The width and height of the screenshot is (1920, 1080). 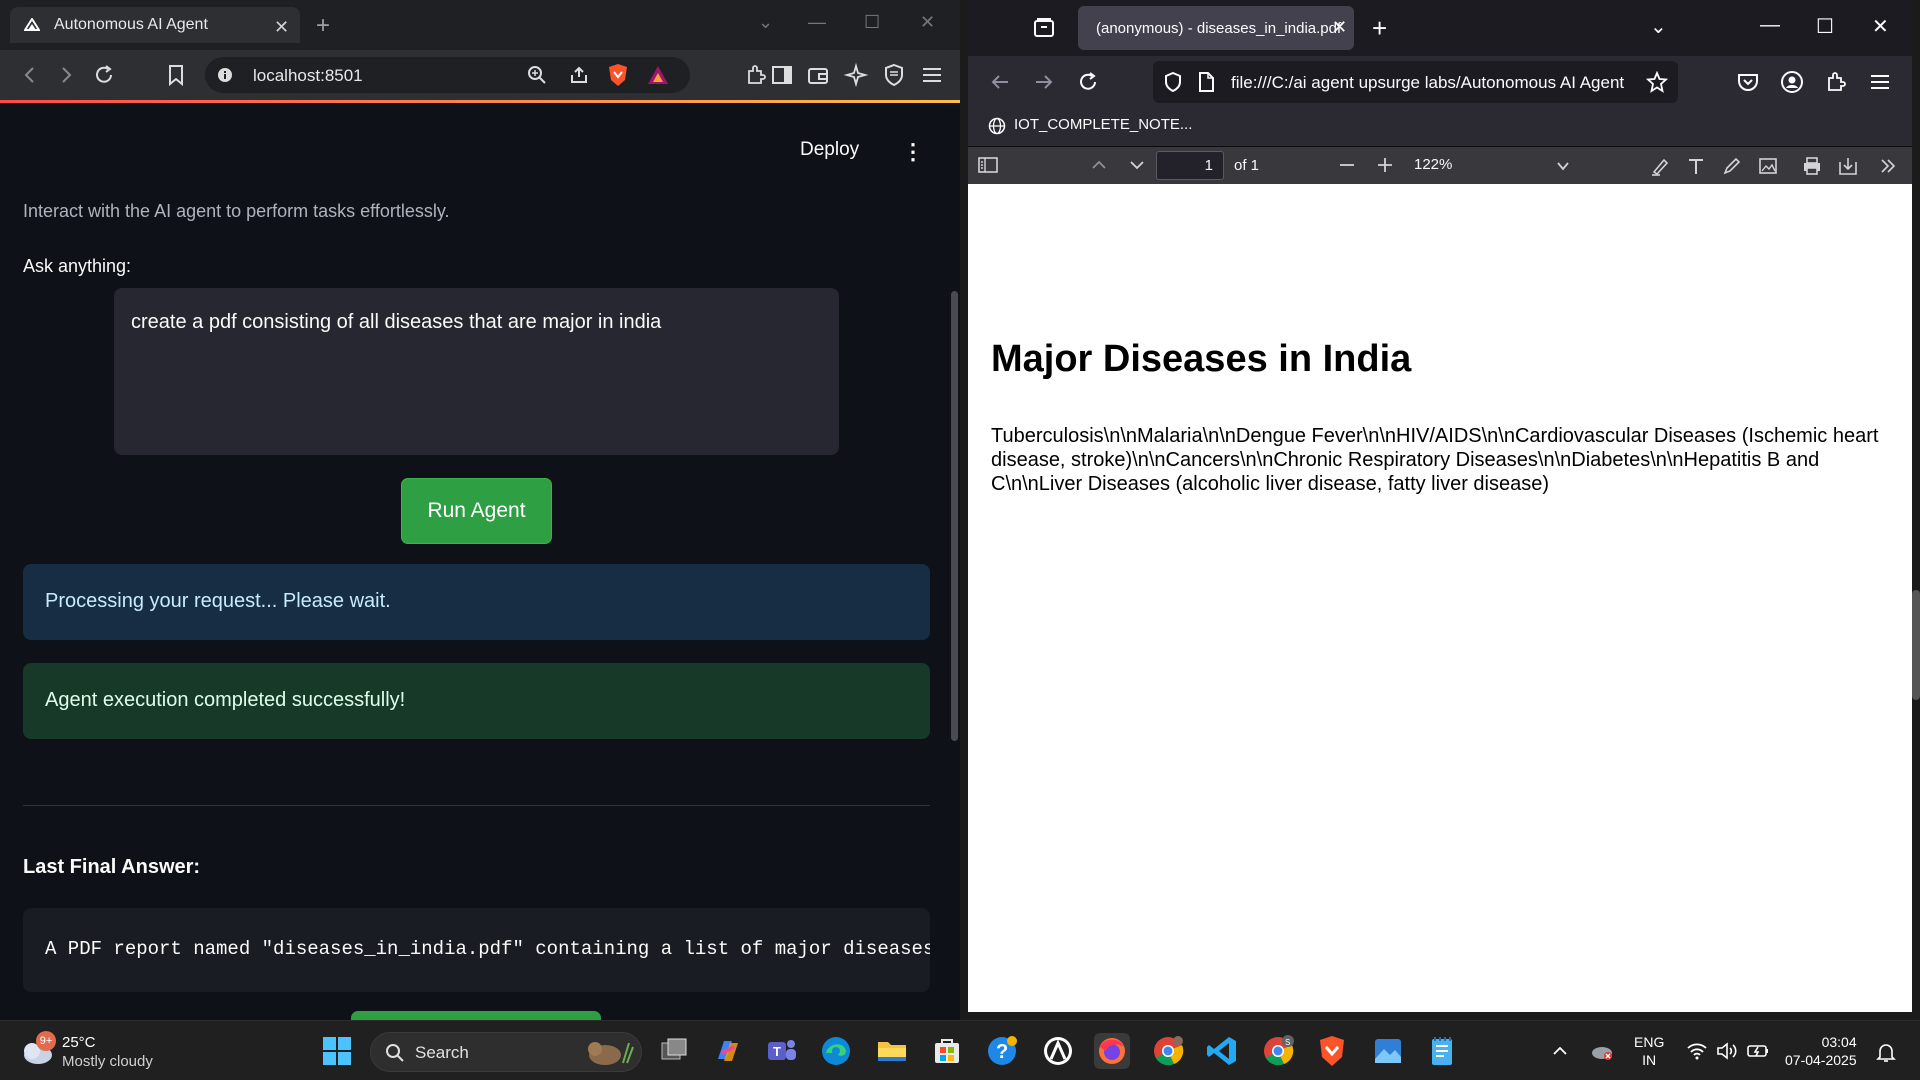 What do you see at coordinates (1491, 165) in the screenshot?
I see `zoom-select: 122%` at bounding box center [1491, 165].